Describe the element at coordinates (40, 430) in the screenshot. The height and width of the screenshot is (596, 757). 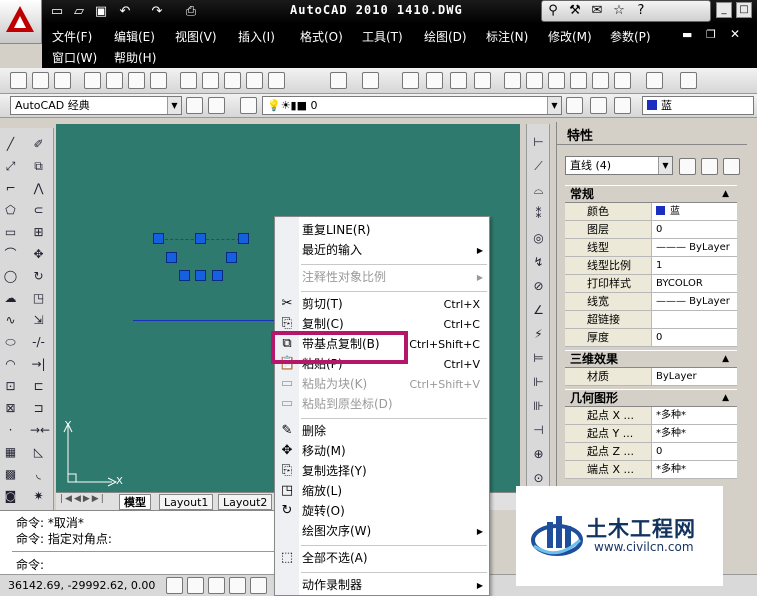
I see `join-icon: →←` at that location.